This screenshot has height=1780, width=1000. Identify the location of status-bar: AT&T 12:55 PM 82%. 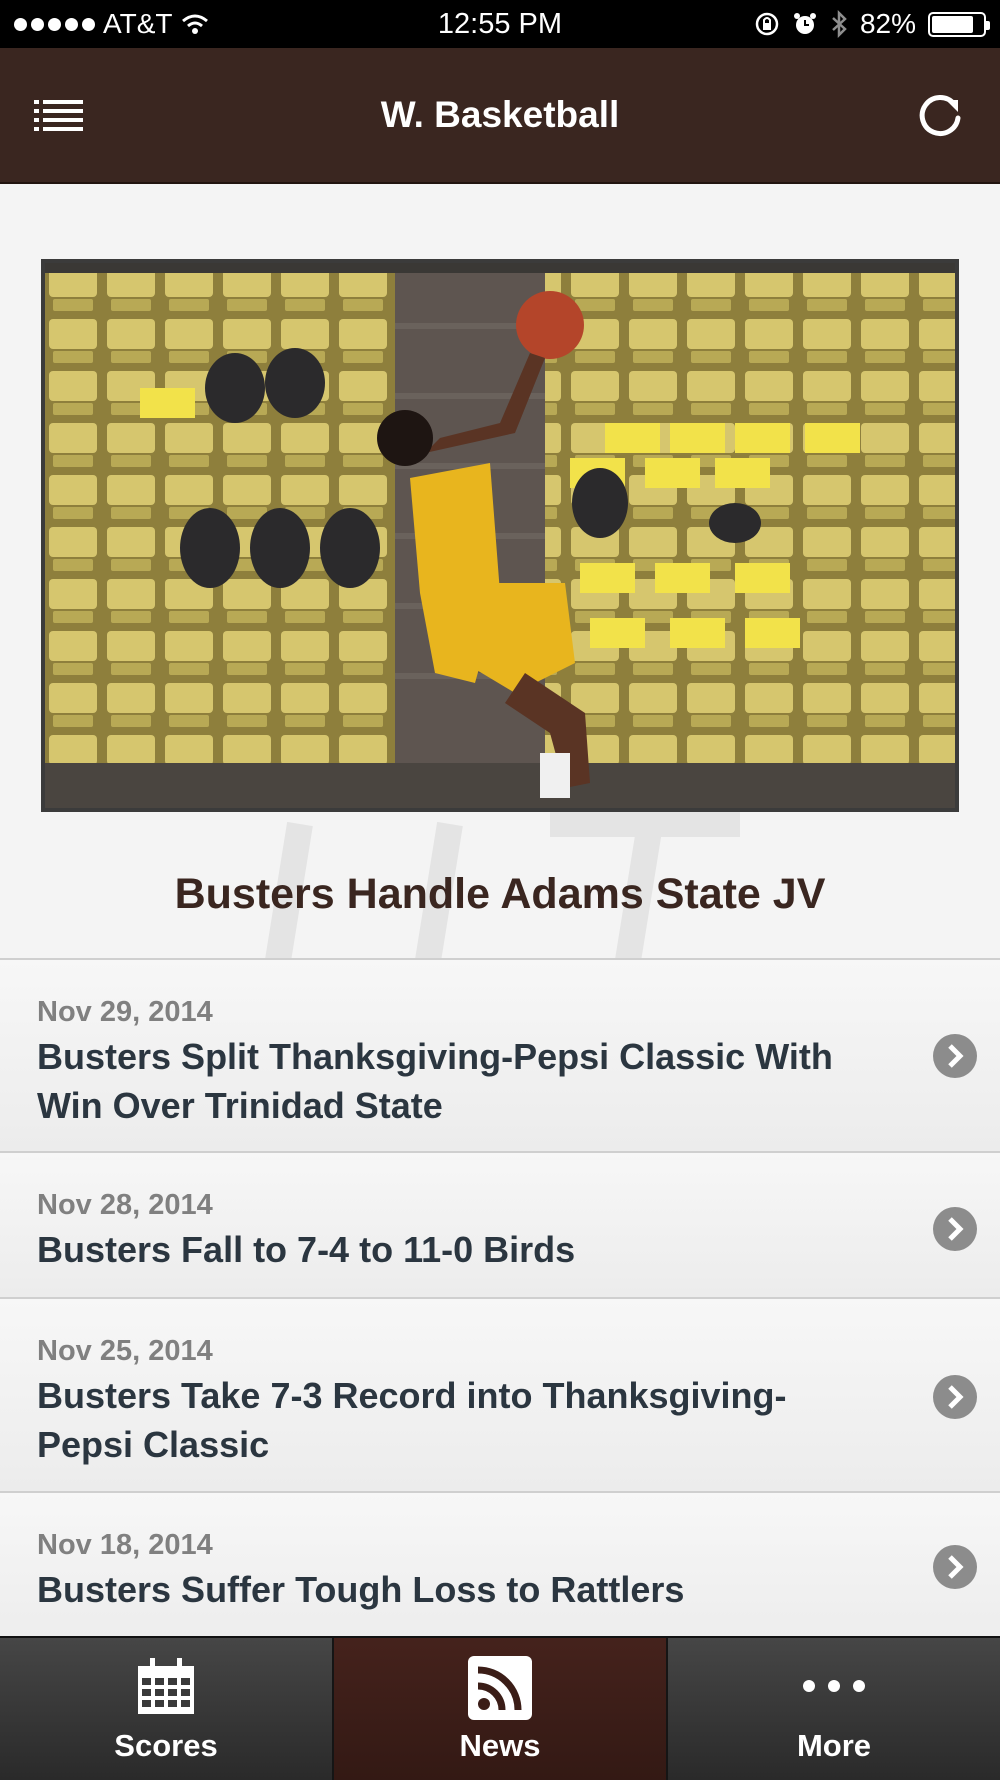
(500, 24).